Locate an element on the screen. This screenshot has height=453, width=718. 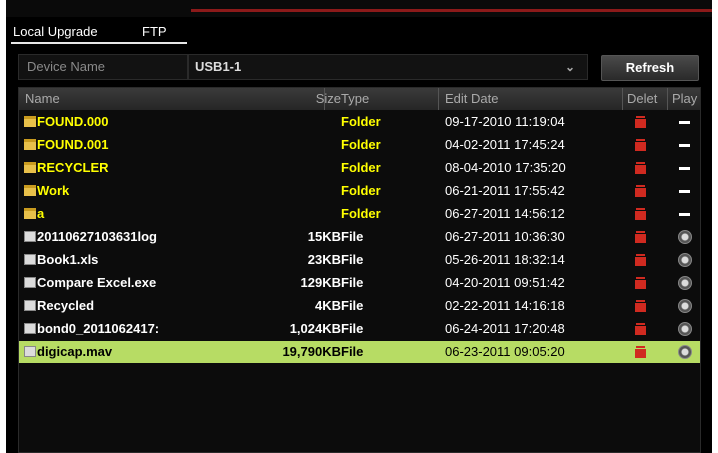
file-name: RECYCLER is located at coordinates (73, 167).